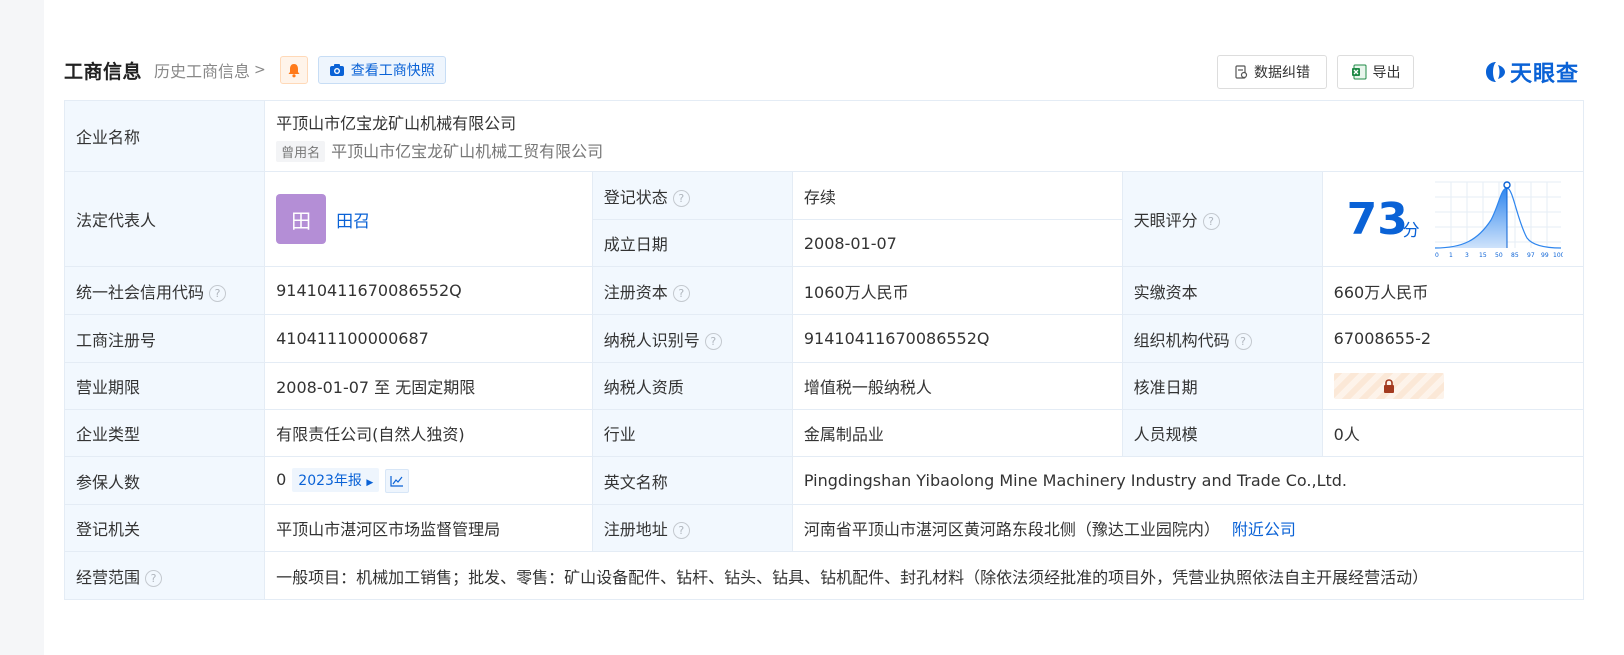 The image size is (1624, 655). I want to click on label-org-code: 组织机构代码?, so click(1222, 338).